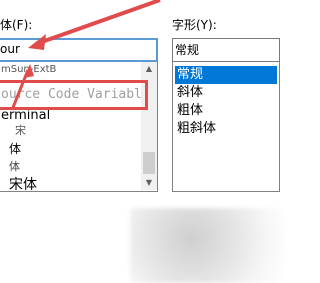 The image size is (320, 283). What do you see at coordinates (98, 23) in the screenshot?
I see `annotation-arrow-line` at bounding box center [98, 23].